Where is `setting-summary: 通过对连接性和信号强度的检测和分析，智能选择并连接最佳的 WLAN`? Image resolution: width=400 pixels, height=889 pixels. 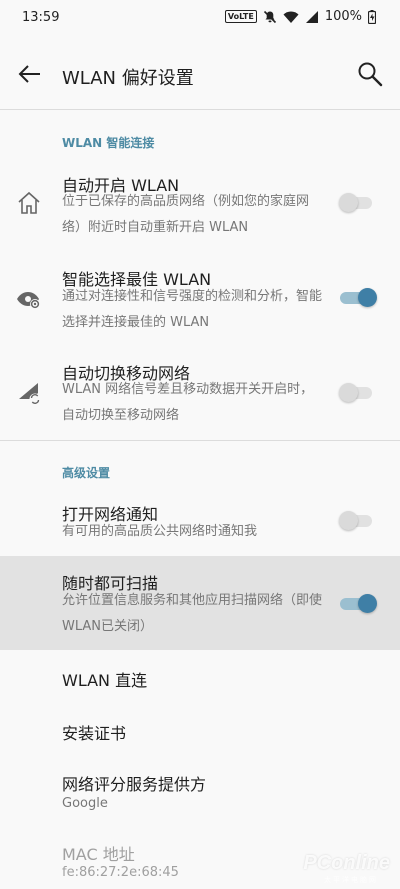
setting-summary: 通过对连接性和信号强度的检测和分析，智能选择并连接最佳的 WLAN is located at coordinates (192, 309).